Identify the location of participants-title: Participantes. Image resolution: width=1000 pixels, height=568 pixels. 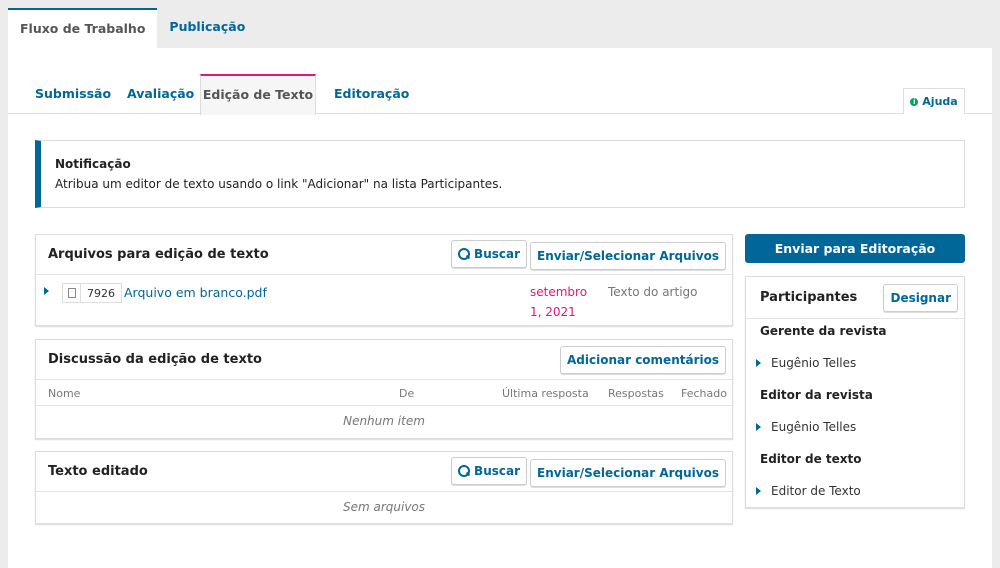
(809, 297).